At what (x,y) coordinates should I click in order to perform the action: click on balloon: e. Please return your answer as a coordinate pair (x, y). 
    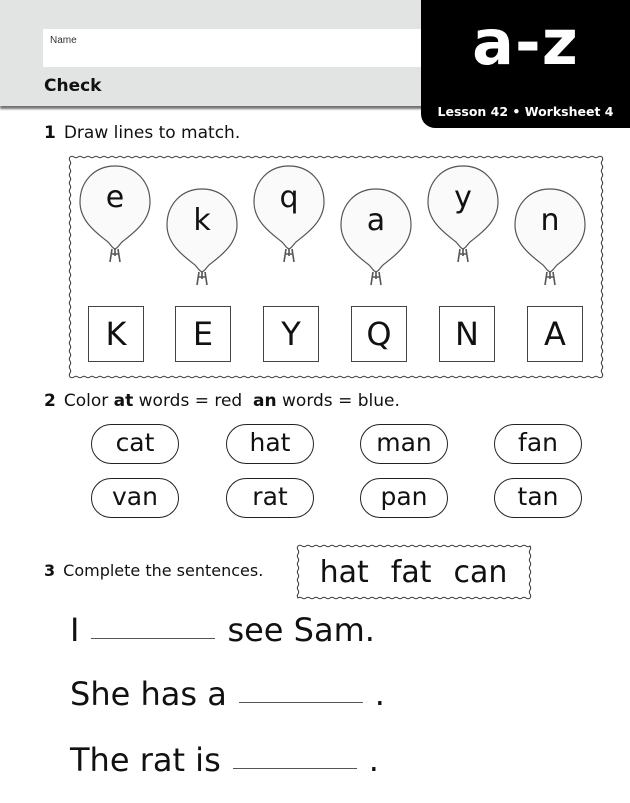
    Looking at the image, I should click on (118, 222).